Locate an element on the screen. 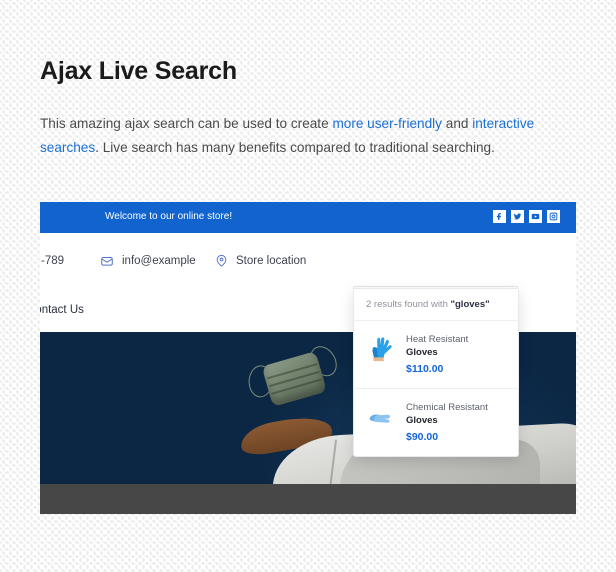 This screenshot has height=572, width=616. light-blue-glove-icon is located at coordinates (381, 416).